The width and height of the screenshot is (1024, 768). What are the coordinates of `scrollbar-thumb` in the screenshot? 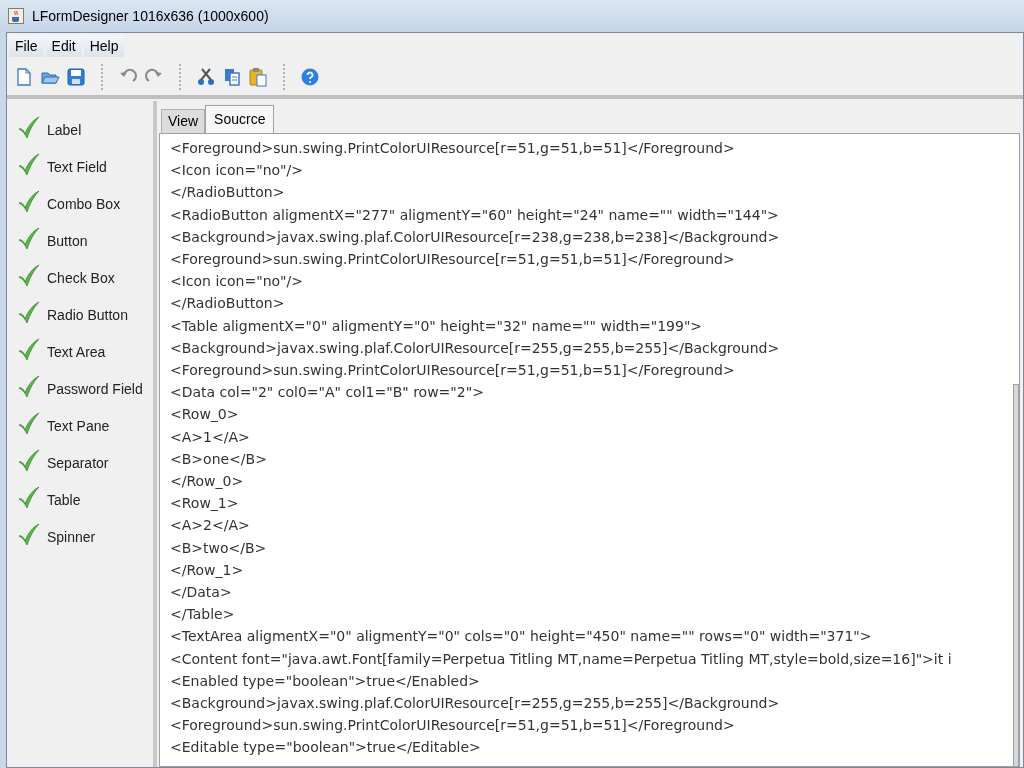 It's located at (1016, 575).